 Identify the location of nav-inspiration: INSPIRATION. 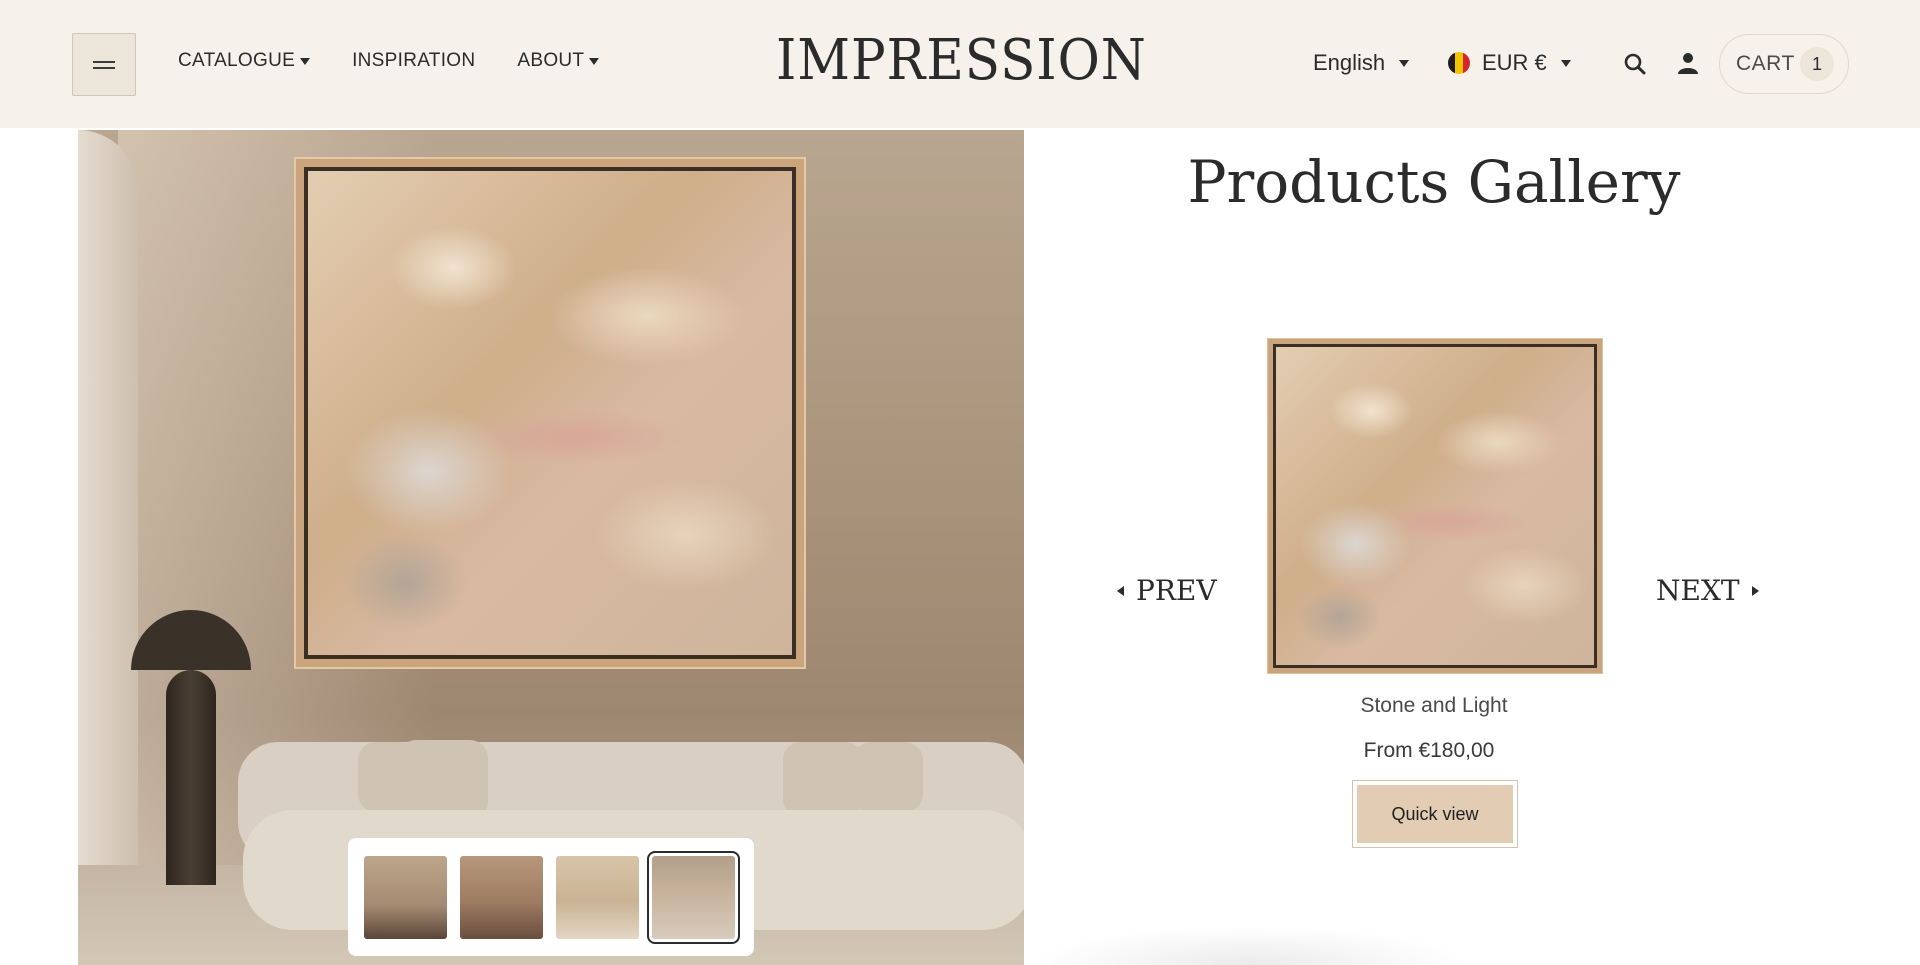
(413, 61).